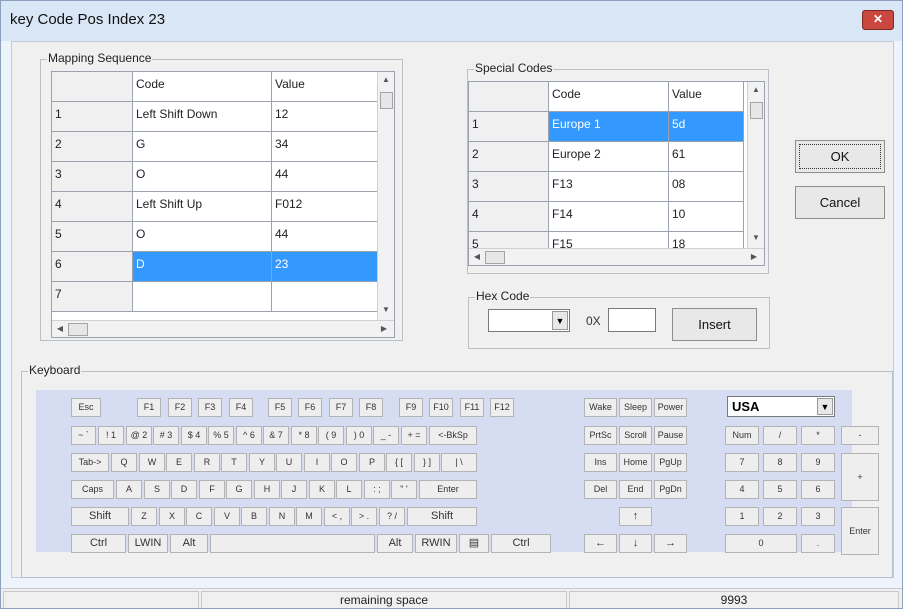 The image size is (903, 609). Describe the element at coordinates (267, 489) in the screenshot. I see `key-h: H` at that location.